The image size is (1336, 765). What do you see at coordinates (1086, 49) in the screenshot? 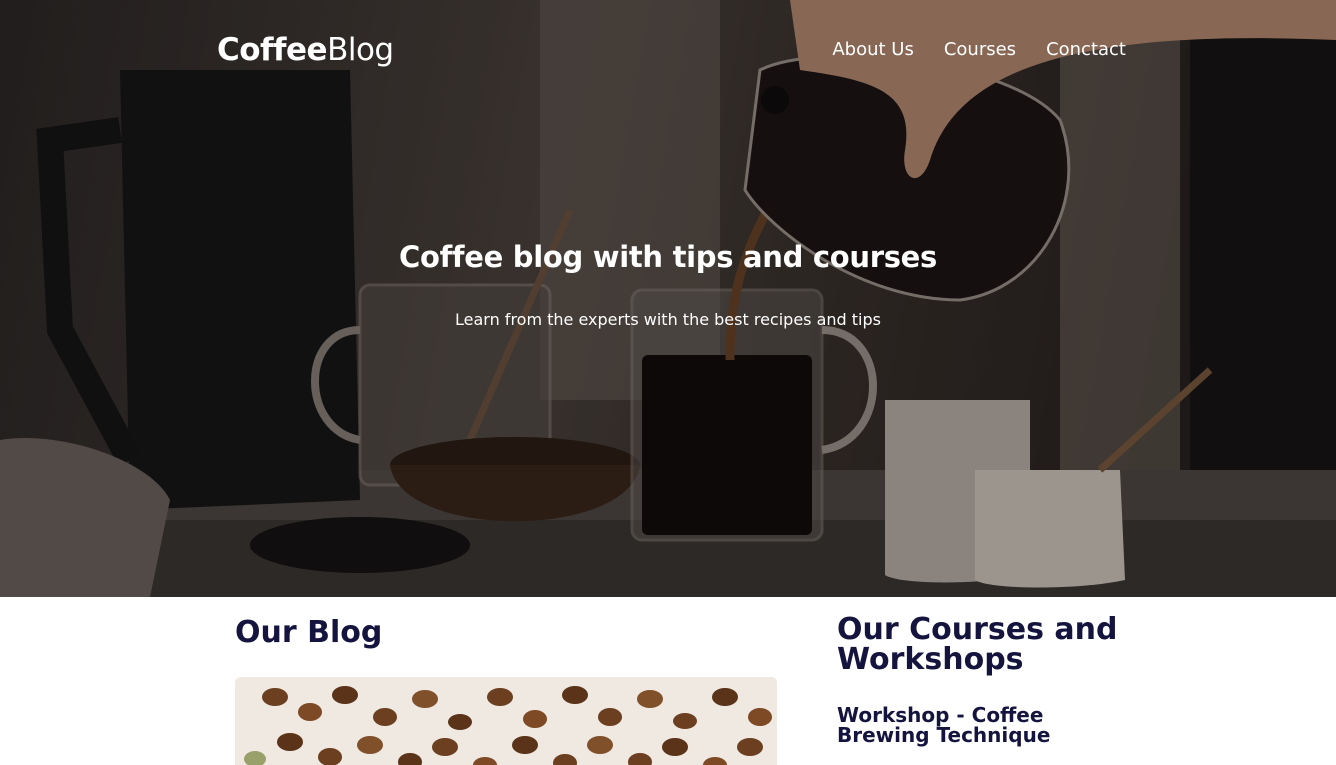
I see `nav-link-contact: Conctact` at bounding box center [1086, 49].